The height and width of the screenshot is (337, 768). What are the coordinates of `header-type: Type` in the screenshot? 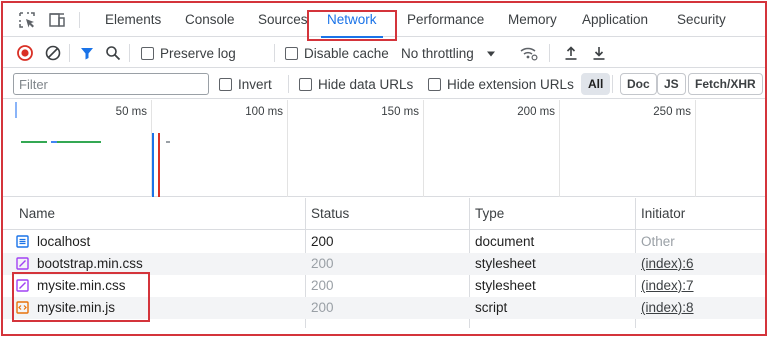 It's located at (486, 214).